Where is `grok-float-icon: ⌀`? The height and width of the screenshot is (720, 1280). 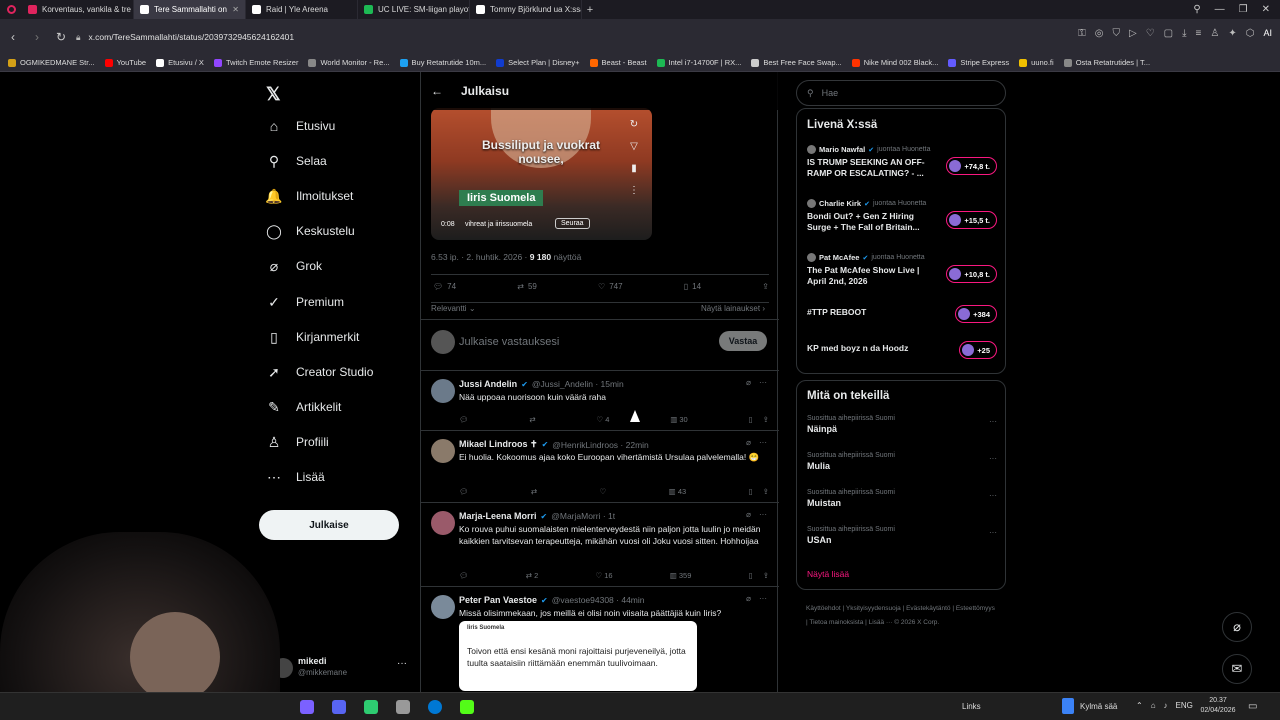
grok-float-icon: ⌀ is located at coordinates (1237, 627).